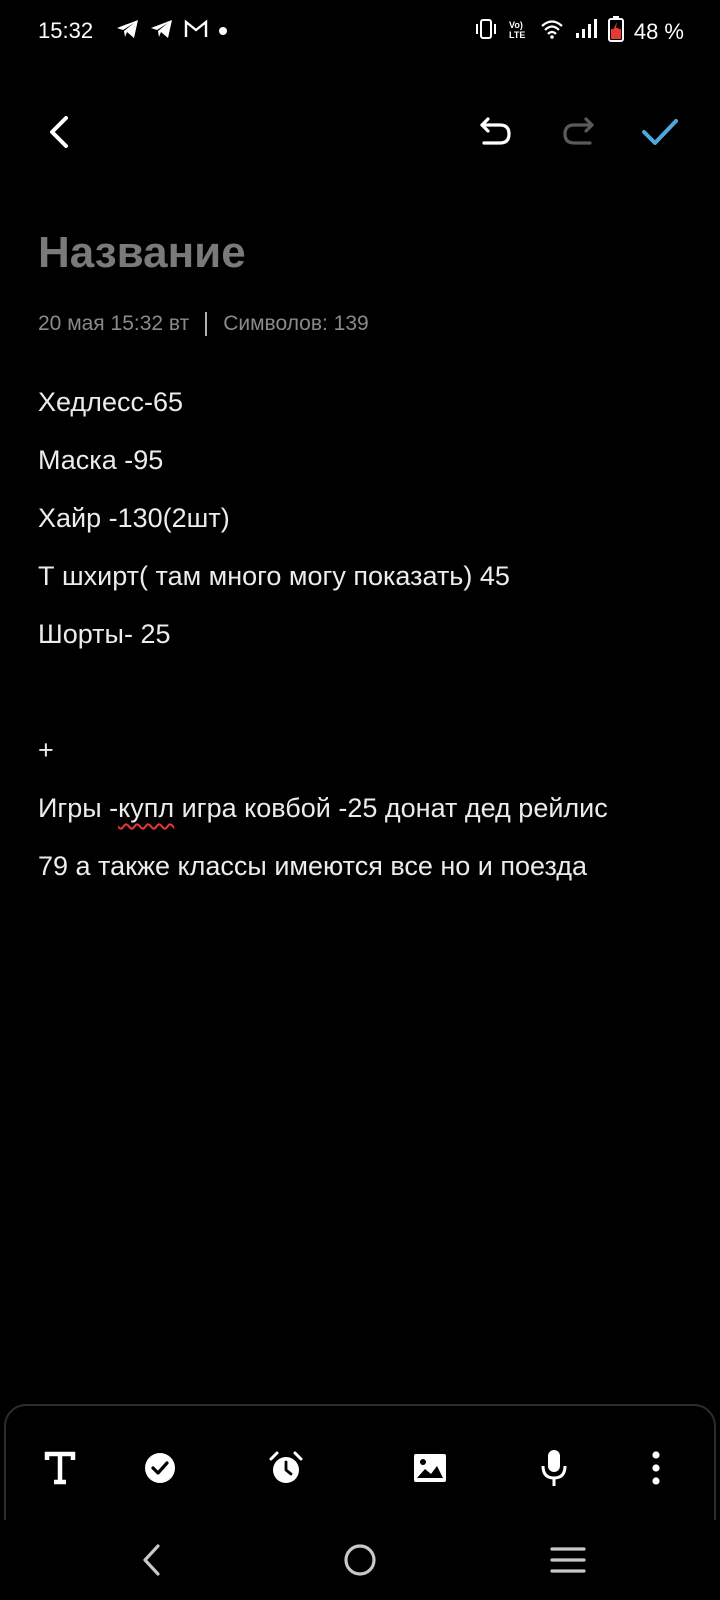 This screenshot has width=720, height=1600. Describe the element at coordinates (114, 323) in the screenshot. I see `note-date: 20 мая 15:32 вт` at that location.